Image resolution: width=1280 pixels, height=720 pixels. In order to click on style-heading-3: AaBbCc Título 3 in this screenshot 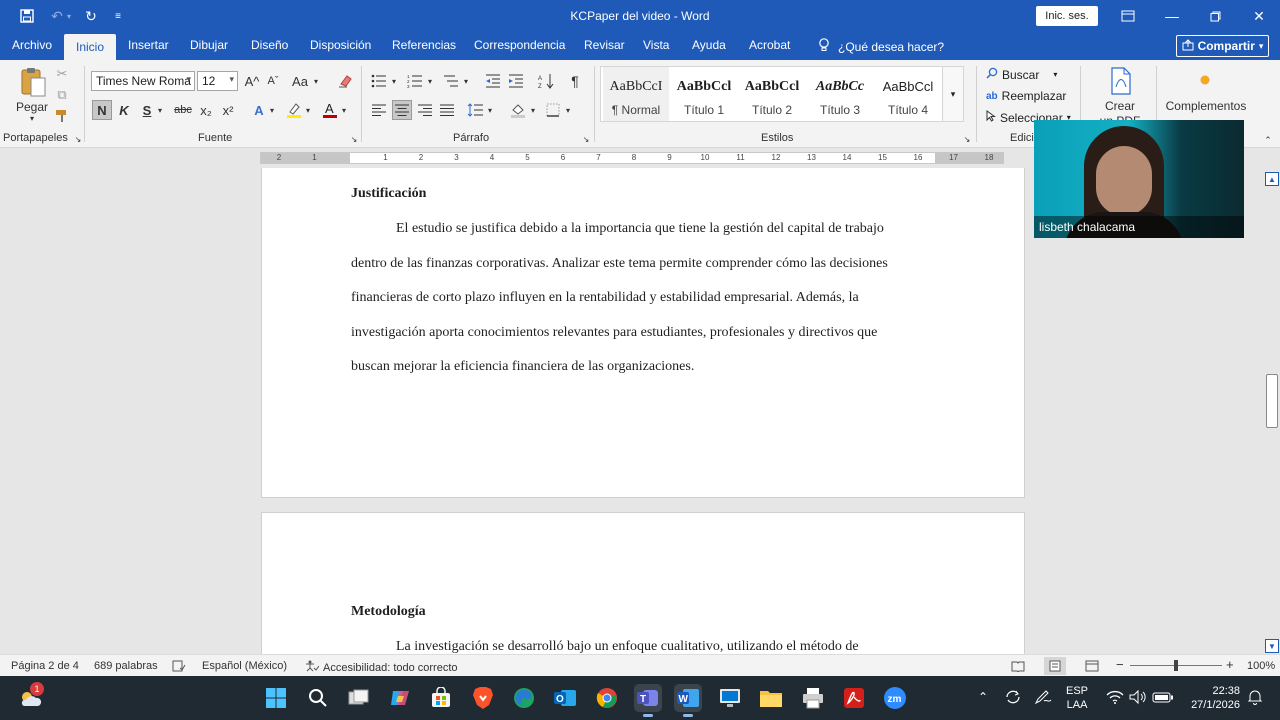, I will do `click(840, 94)`.